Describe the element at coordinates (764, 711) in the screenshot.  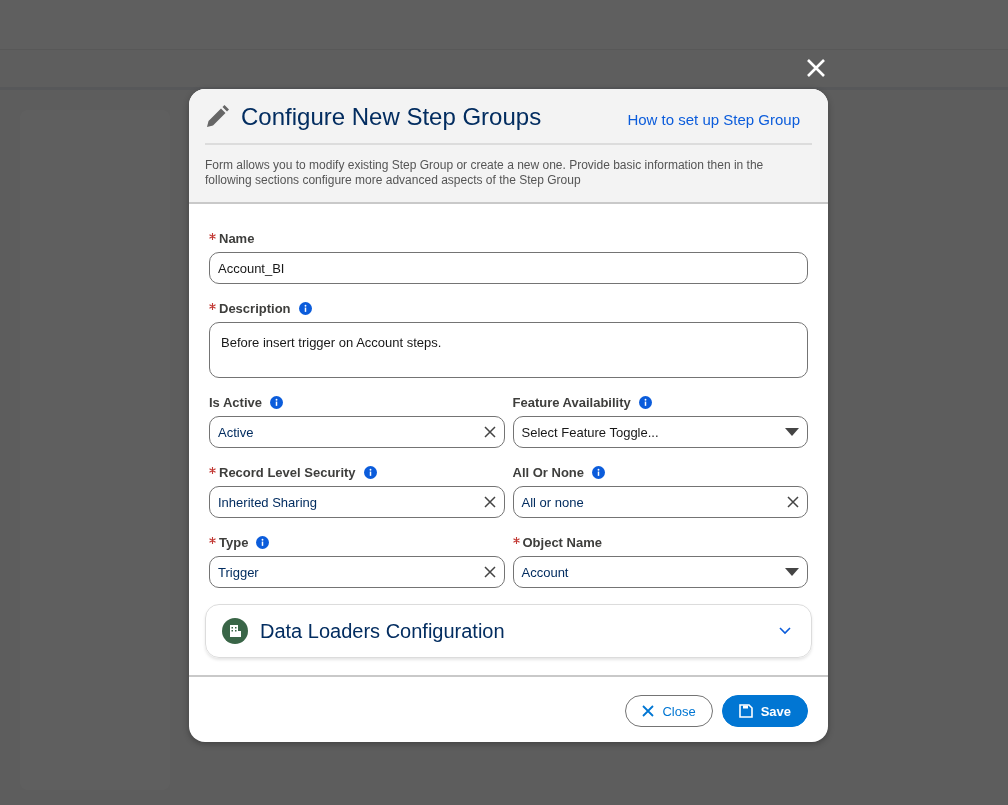
I see `save-button: Save` at that location.